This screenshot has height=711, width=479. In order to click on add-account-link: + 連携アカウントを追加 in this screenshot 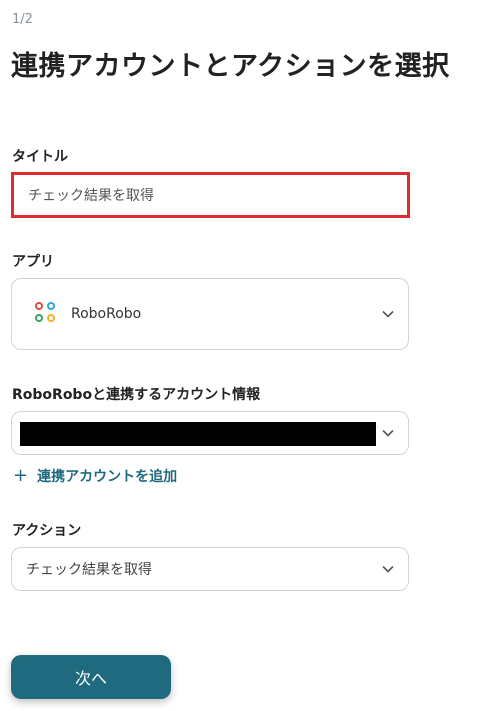, I will do `click(95, 476)`.